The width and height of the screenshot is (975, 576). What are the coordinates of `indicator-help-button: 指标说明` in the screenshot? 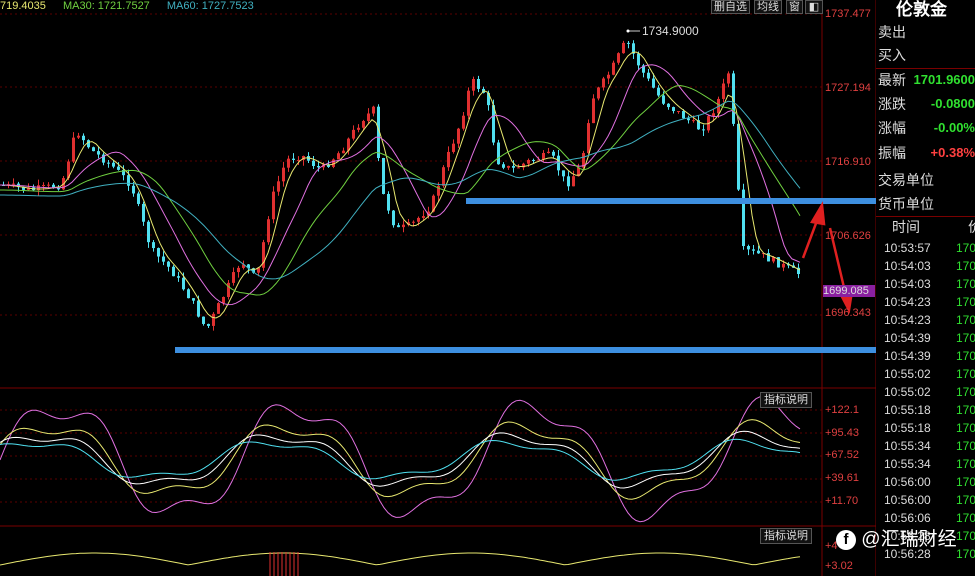 It's located at (786, 400).